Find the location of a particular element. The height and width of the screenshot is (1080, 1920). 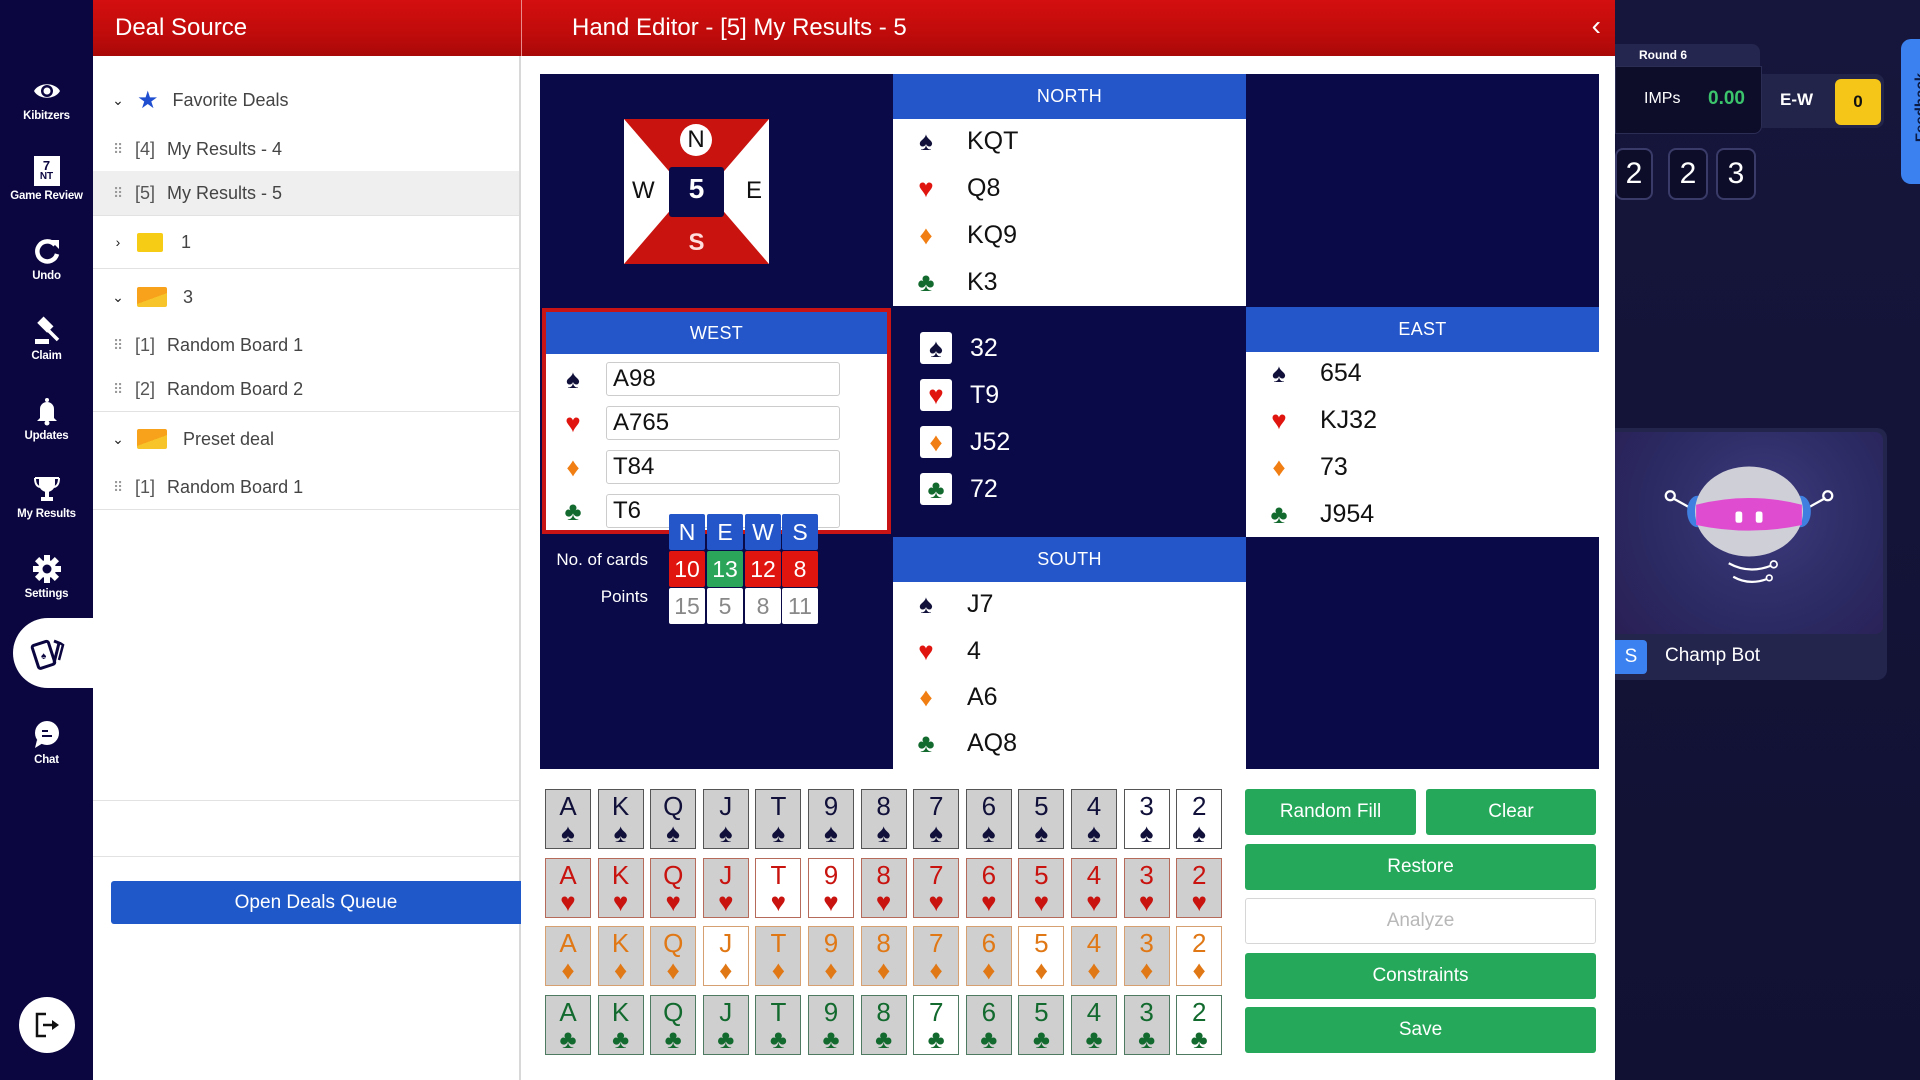

analyze-button: Analyze is located at coordinates (1420, 921).